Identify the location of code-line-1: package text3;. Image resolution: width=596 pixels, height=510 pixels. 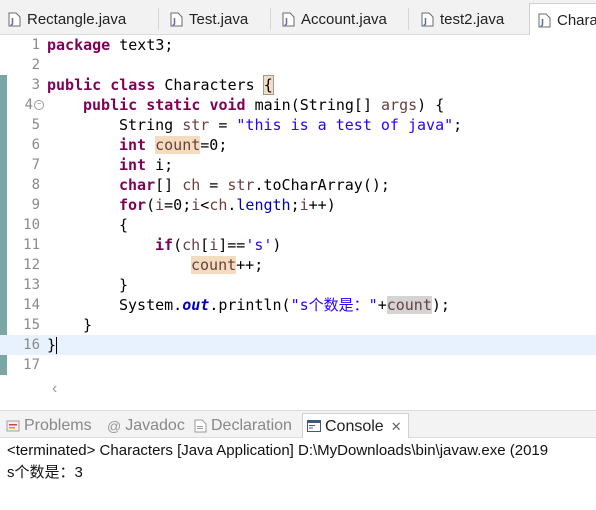
(110, 45).